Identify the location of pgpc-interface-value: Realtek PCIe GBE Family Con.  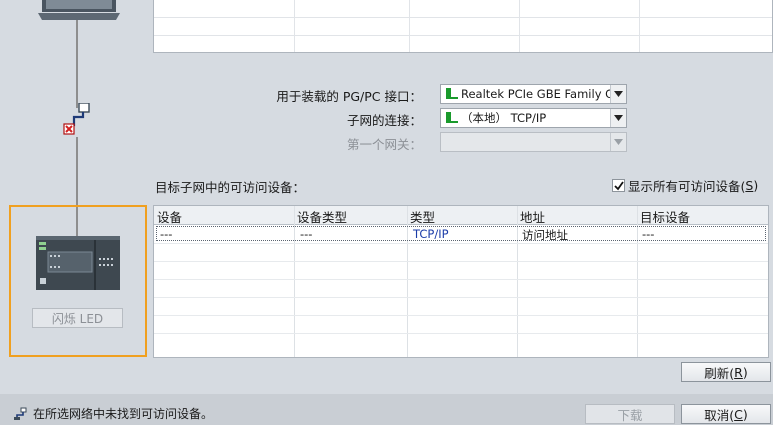
(535, 94).